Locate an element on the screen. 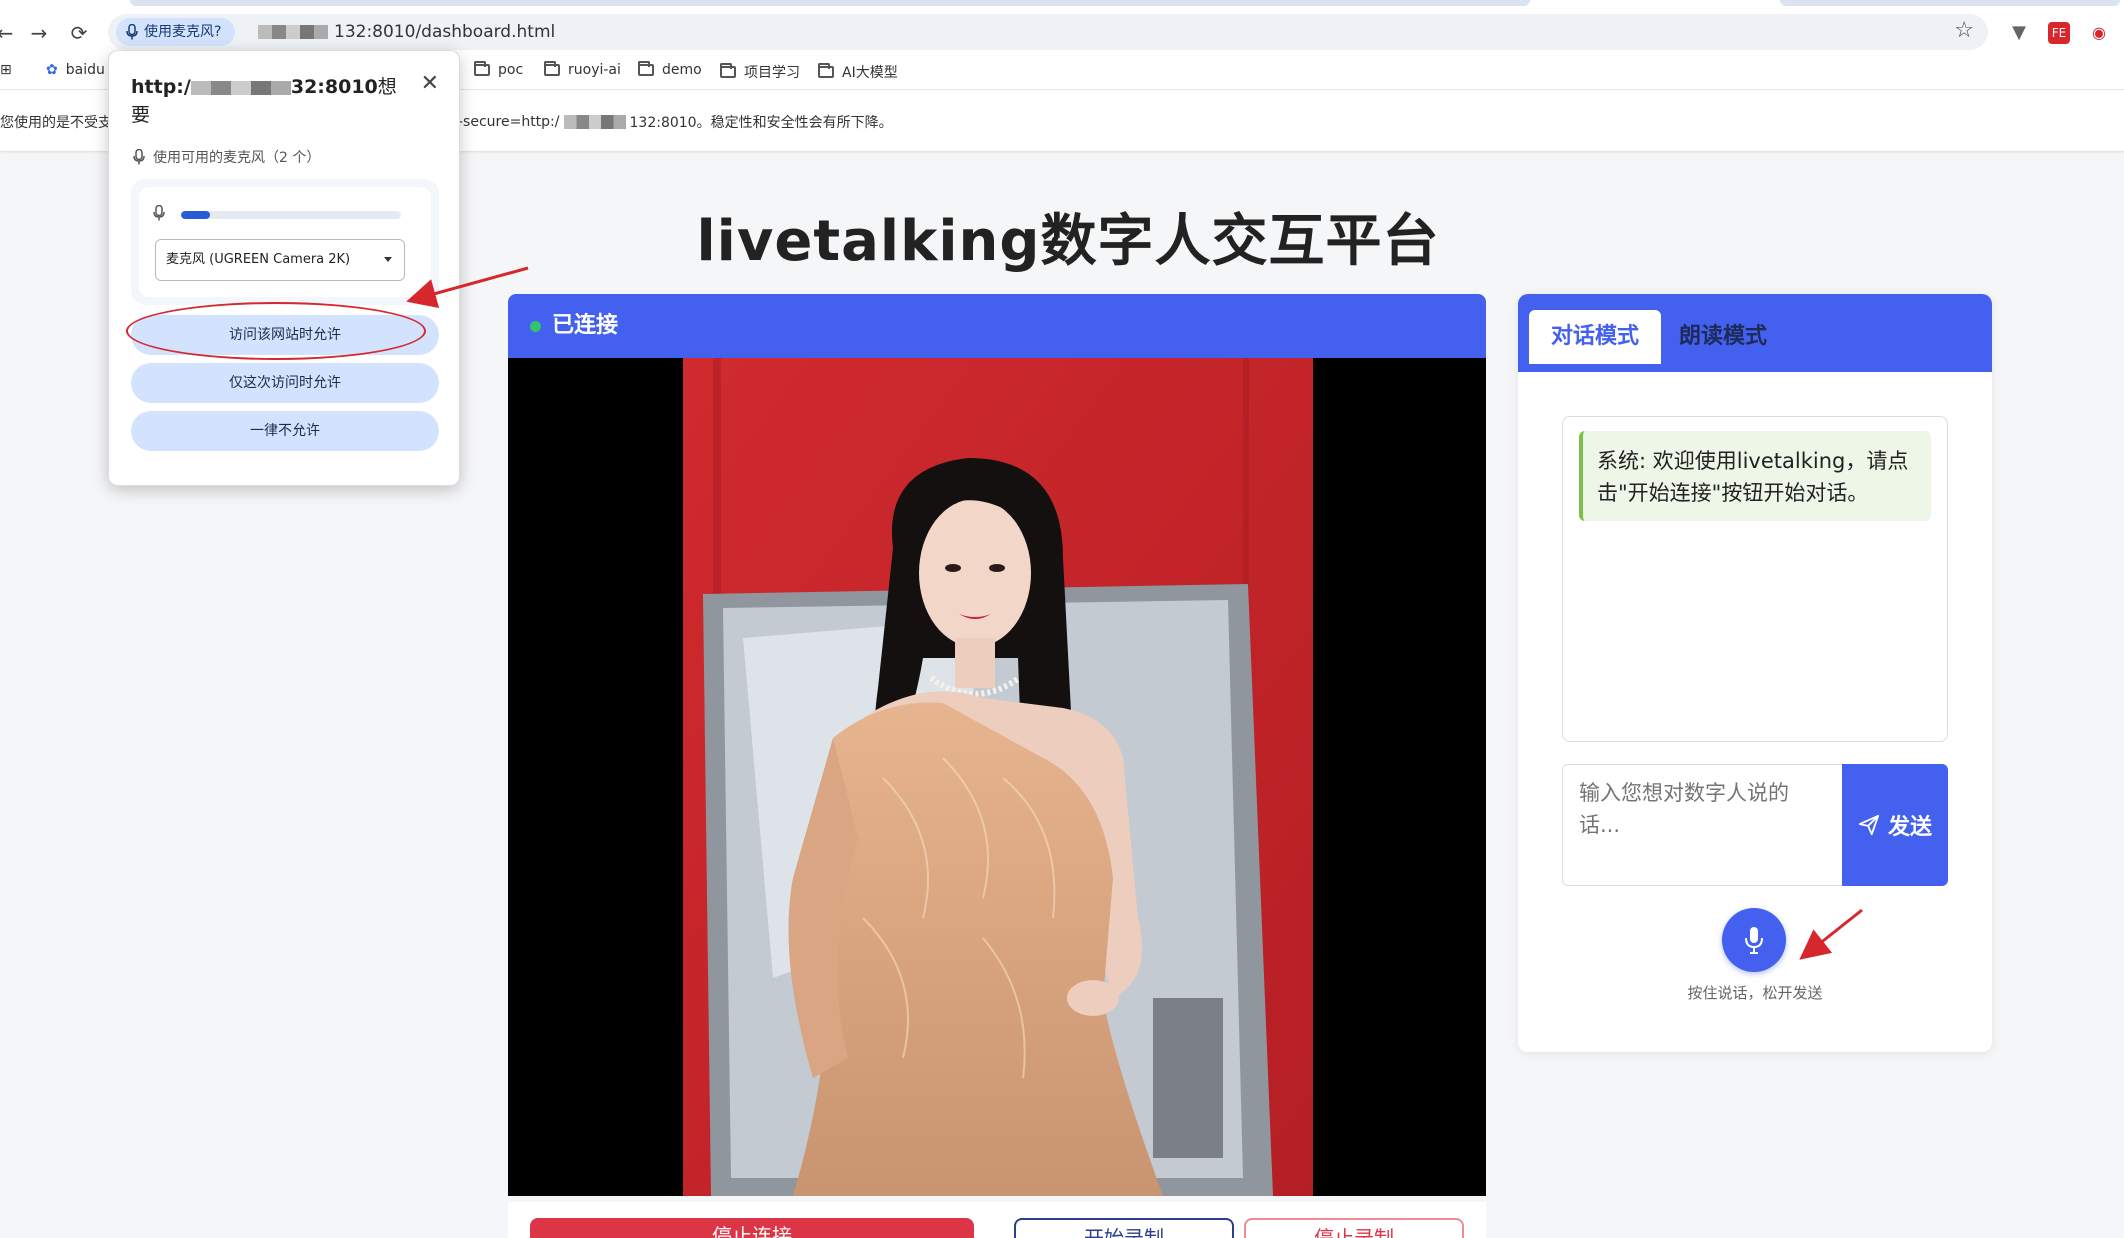  annotation-arrow-allow is located at coordinates (467, 287).